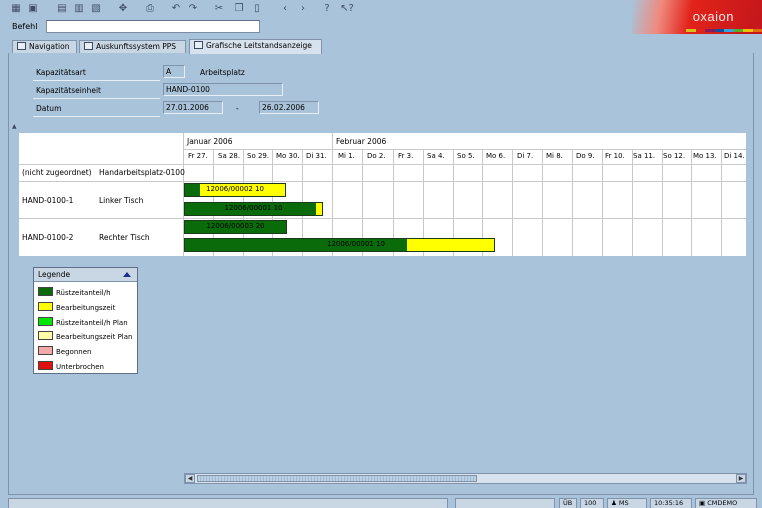 The height and width of the screenshot is (508, 762). What do you see at coordinates (150, 8) in the screenshot?
I see `print-icon: ⎙` at bounding box center [150, 8].